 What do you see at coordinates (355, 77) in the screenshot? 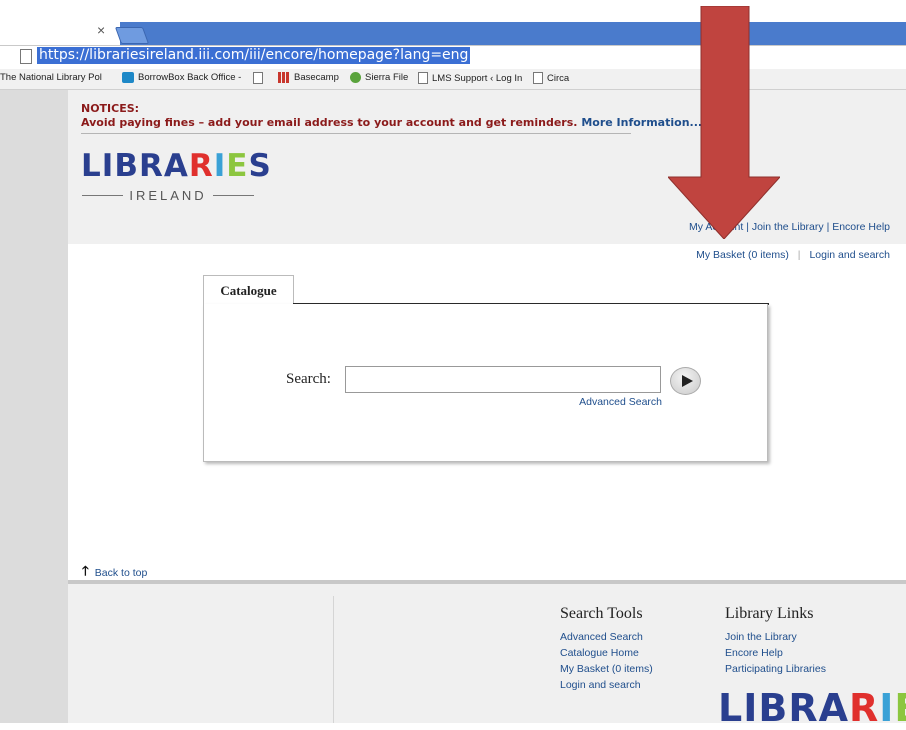
I see `sierra-icon` at bounding box center [355, 77].